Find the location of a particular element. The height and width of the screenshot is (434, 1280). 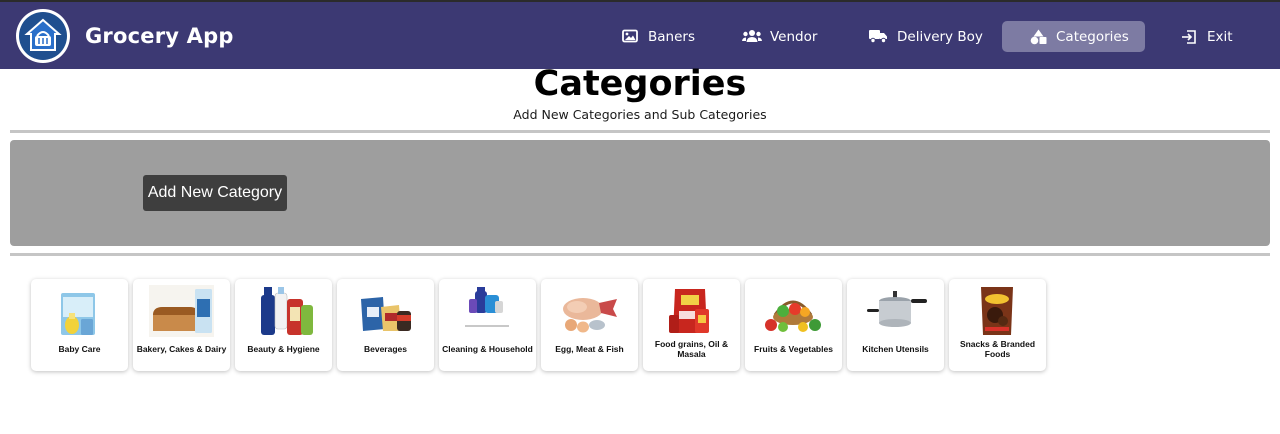

nav-label: Categories is located at coordinates (1092, 36).